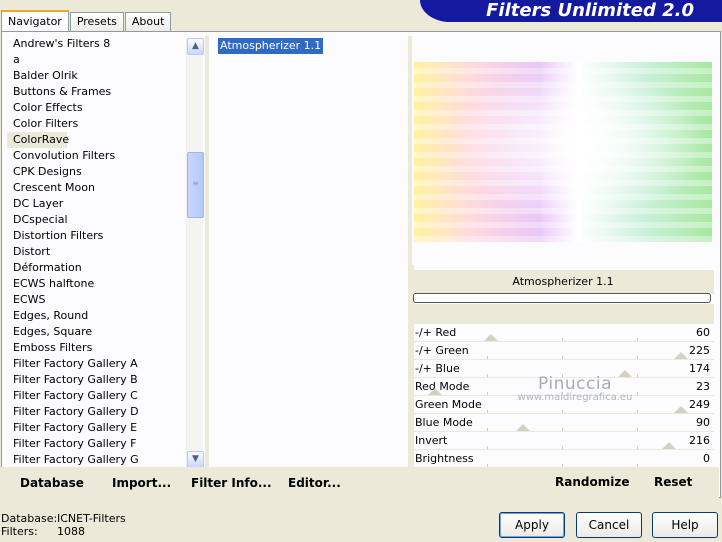 The image size is (722, 542). I want to click on category-item: Filter Factory Gallery A, so click(96, 364).